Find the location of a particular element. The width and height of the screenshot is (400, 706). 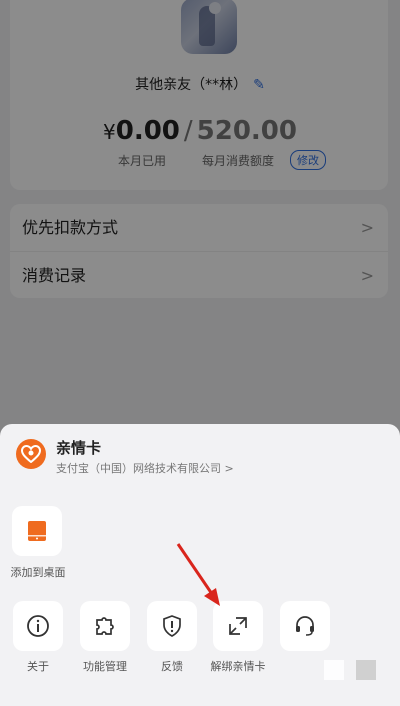

mini-app-provider-link: 支付宝（中国）网络技术有限公司 > is located at coordinates (145, 468).